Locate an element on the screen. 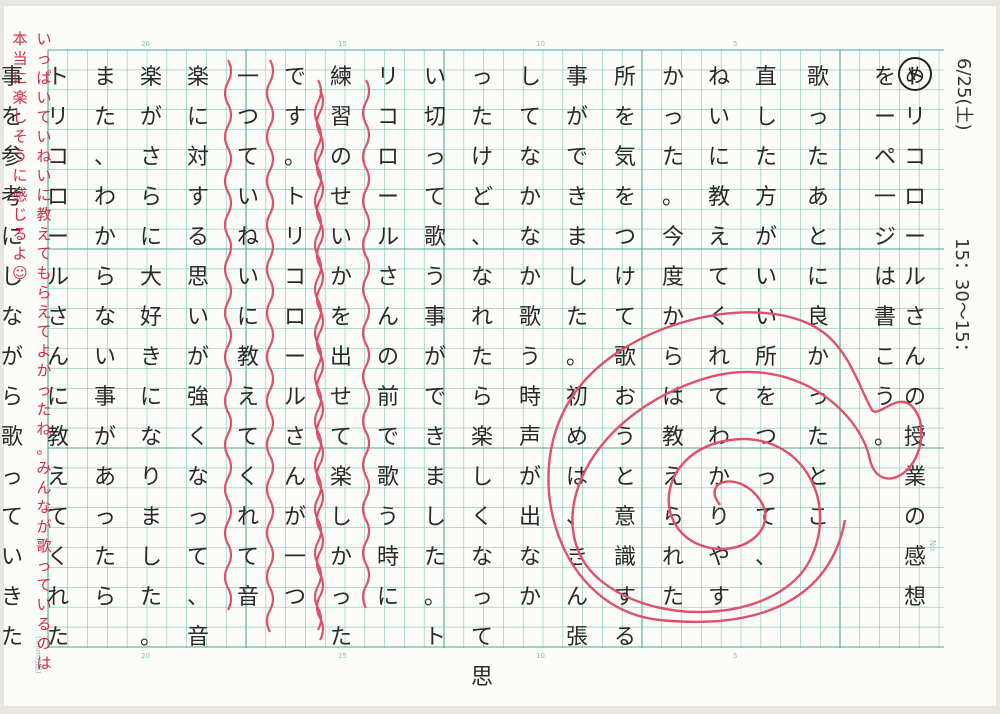 The height and width of the screenshot is (714, 1000). essay-char: ー is located at coordinates (388, 197).